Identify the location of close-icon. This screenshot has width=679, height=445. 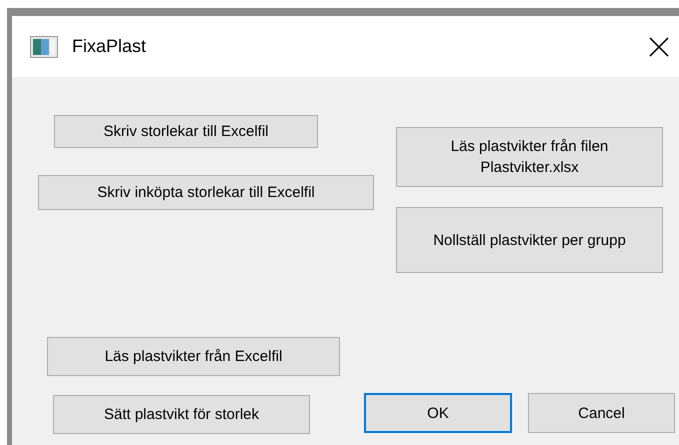
(659, 46).